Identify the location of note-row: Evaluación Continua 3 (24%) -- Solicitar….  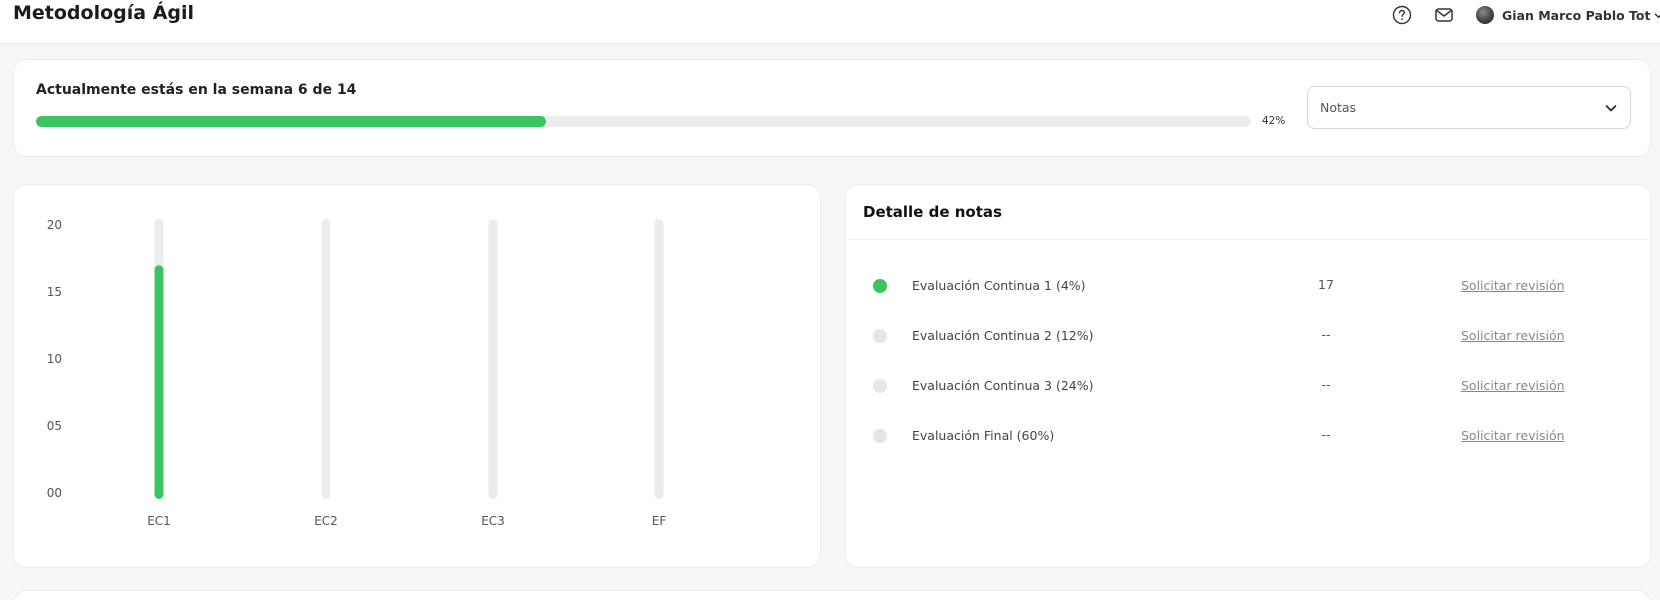
(1248, 386).